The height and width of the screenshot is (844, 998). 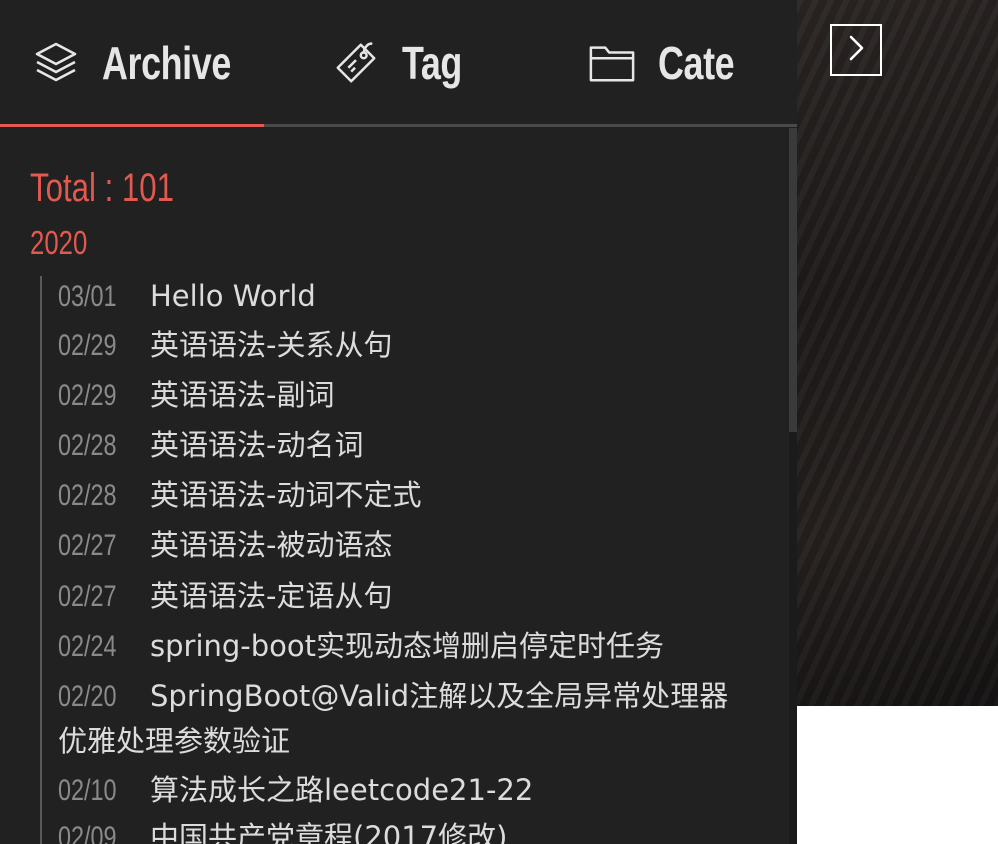 I want to click on post-title: 英语语法-动名词, so click(x=256, y=445).